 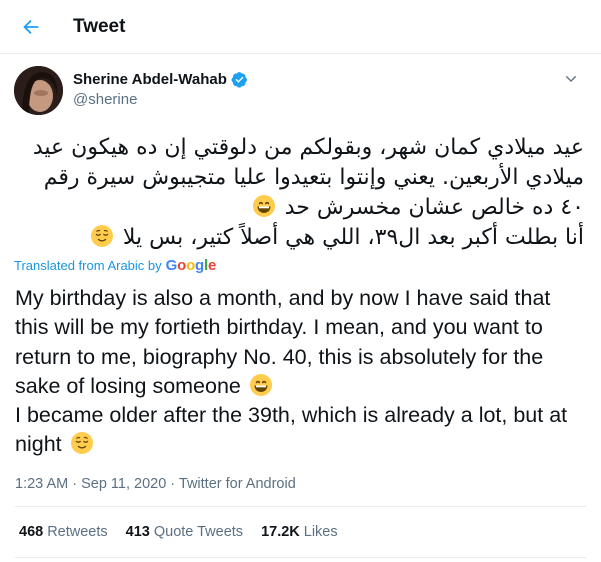 I want to click on quote-tweets-stat: 413 Quote Tweets, so click(x=184, y=532).